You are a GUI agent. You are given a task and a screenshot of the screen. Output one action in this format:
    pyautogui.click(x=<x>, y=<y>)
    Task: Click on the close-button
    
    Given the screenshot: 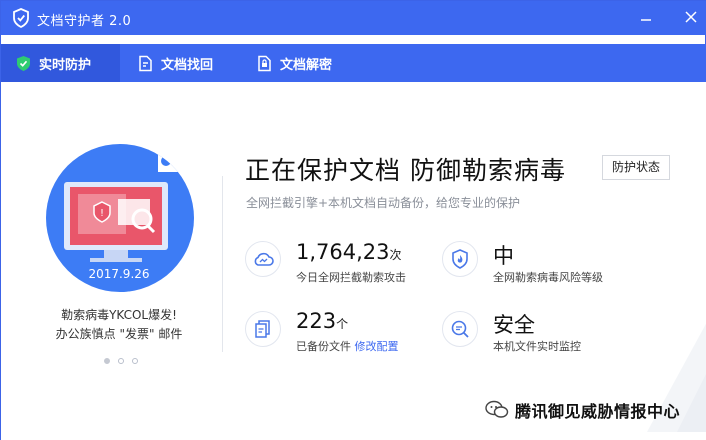 What is the action you would take?
    pyautogui.click(x=691, y=18)
    